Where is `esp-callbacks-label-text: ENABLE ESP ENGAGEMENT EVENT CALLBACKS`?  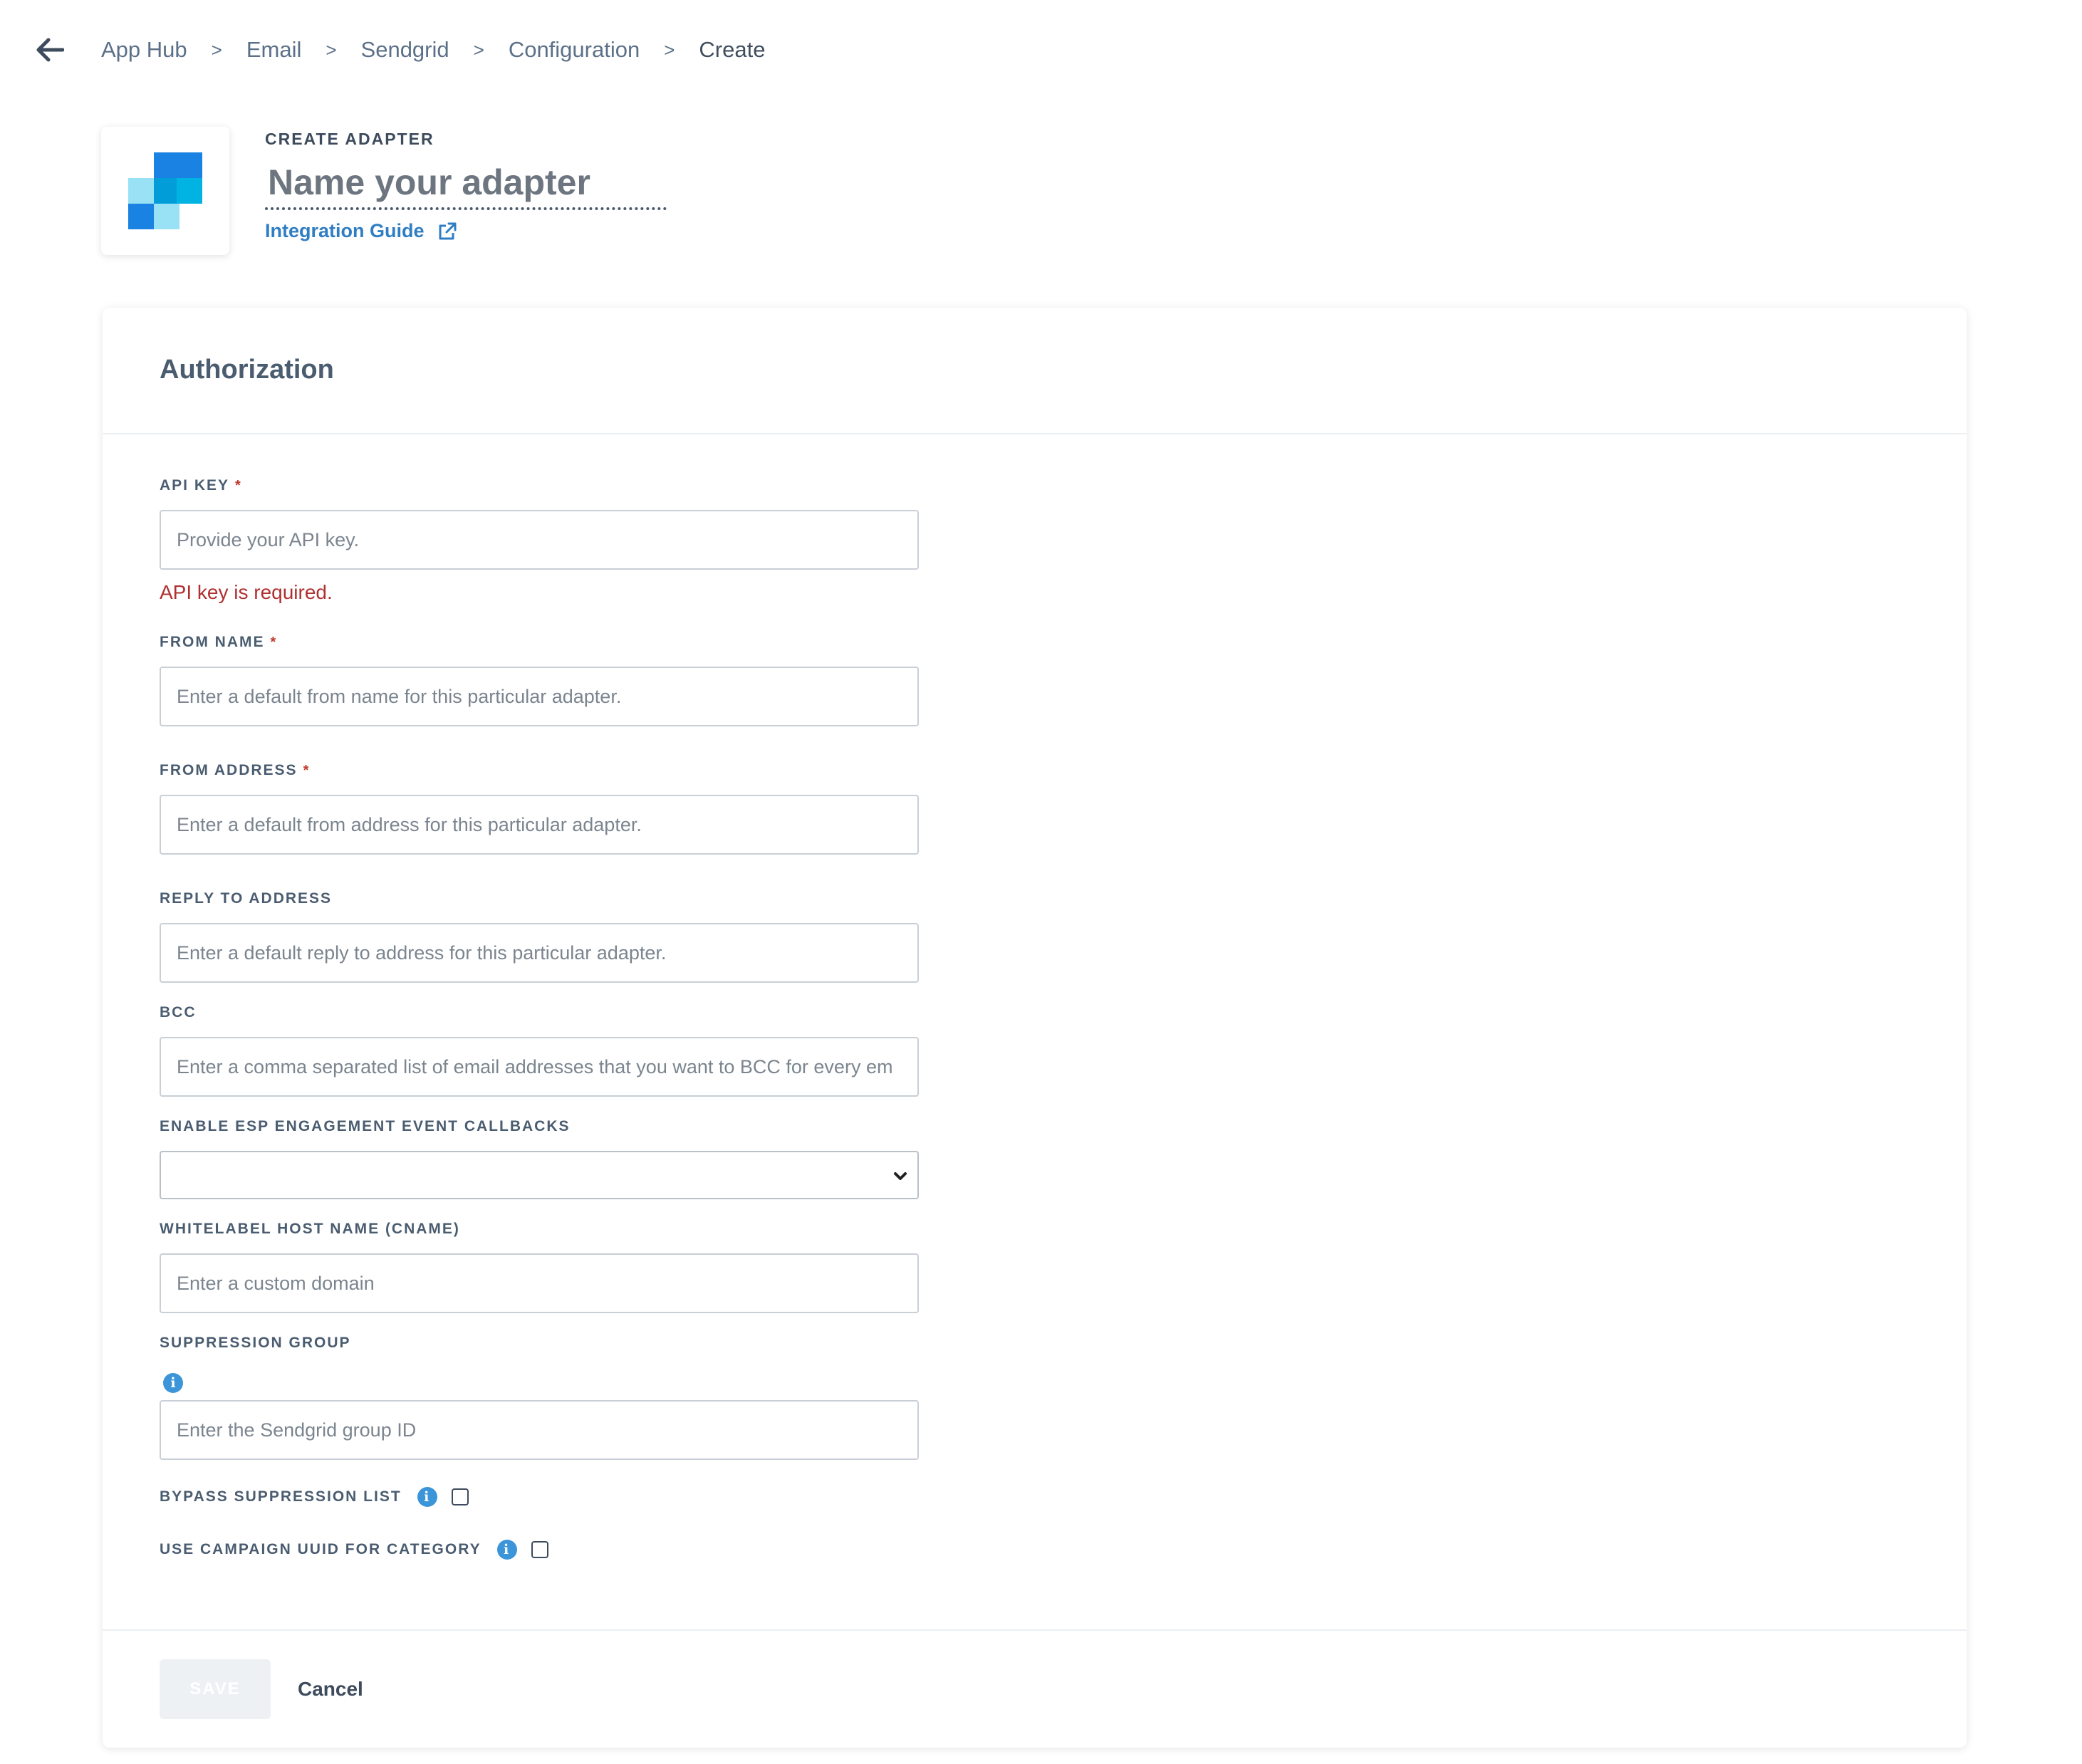
esp-callbacks-label-text: ENABLE ESP ENGAGEMENT EVENT CALLBACKS is located at coordinates (365, 1126).